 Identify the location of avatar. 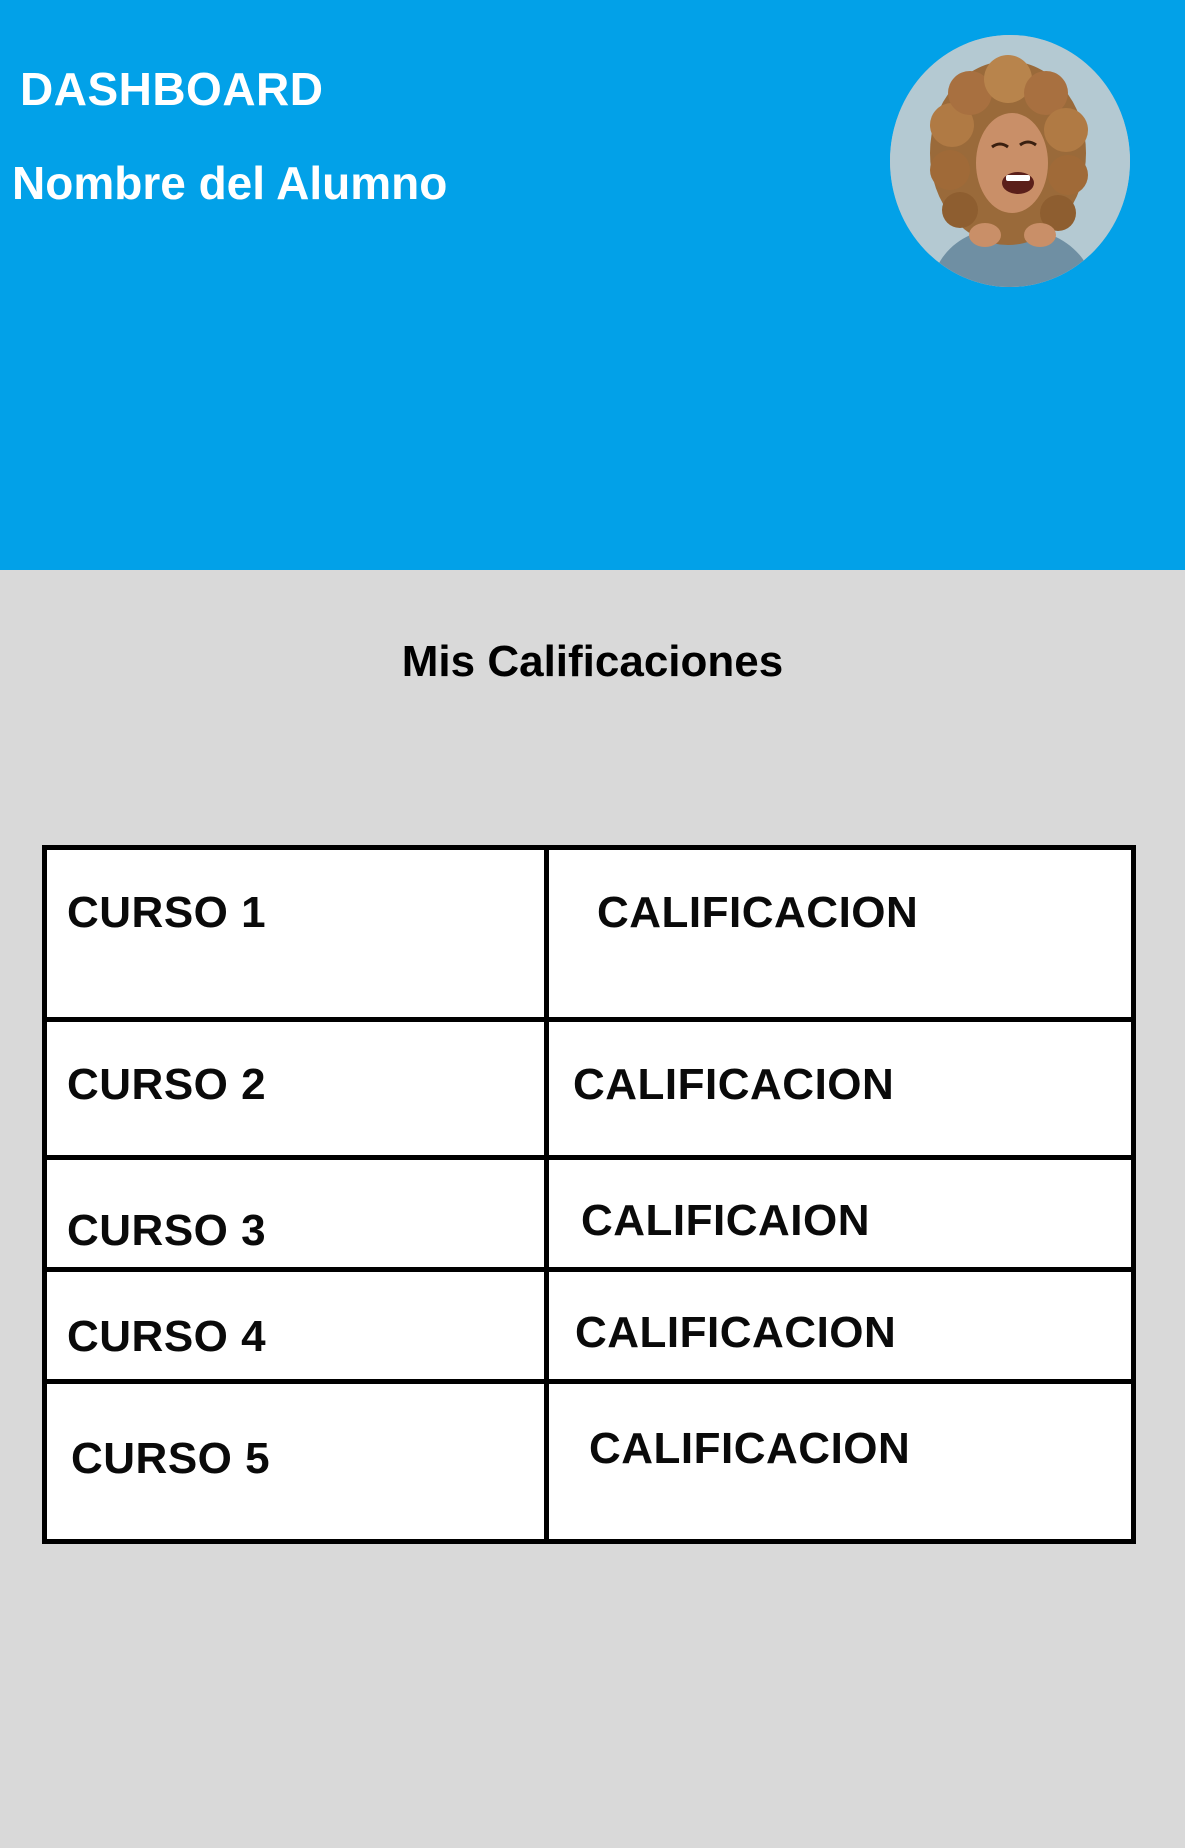
(1010, 161).